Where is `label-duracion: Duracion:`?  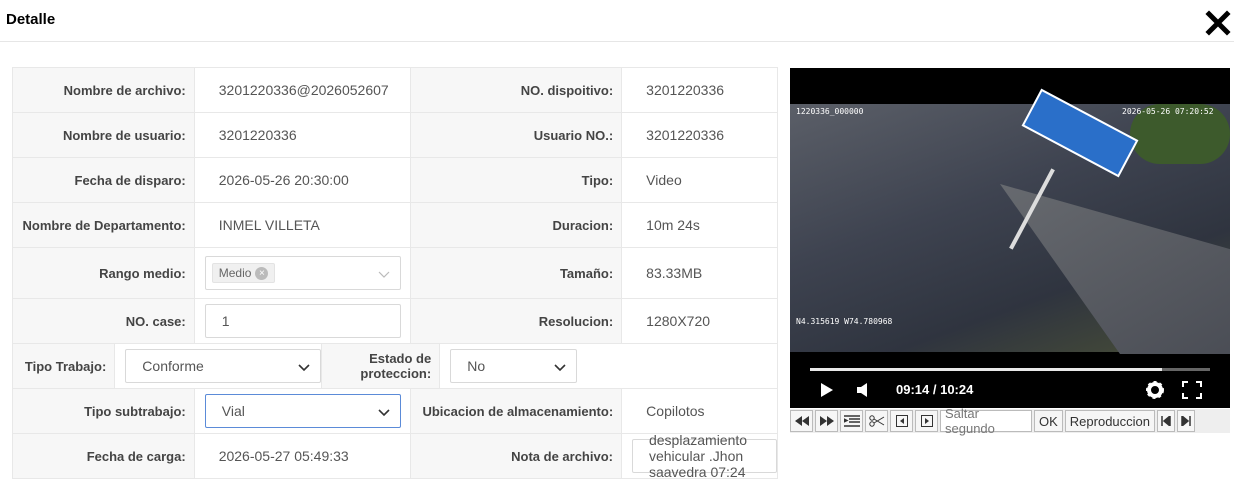 label-duracion: Duracion: is located at coordinates (517, 225).